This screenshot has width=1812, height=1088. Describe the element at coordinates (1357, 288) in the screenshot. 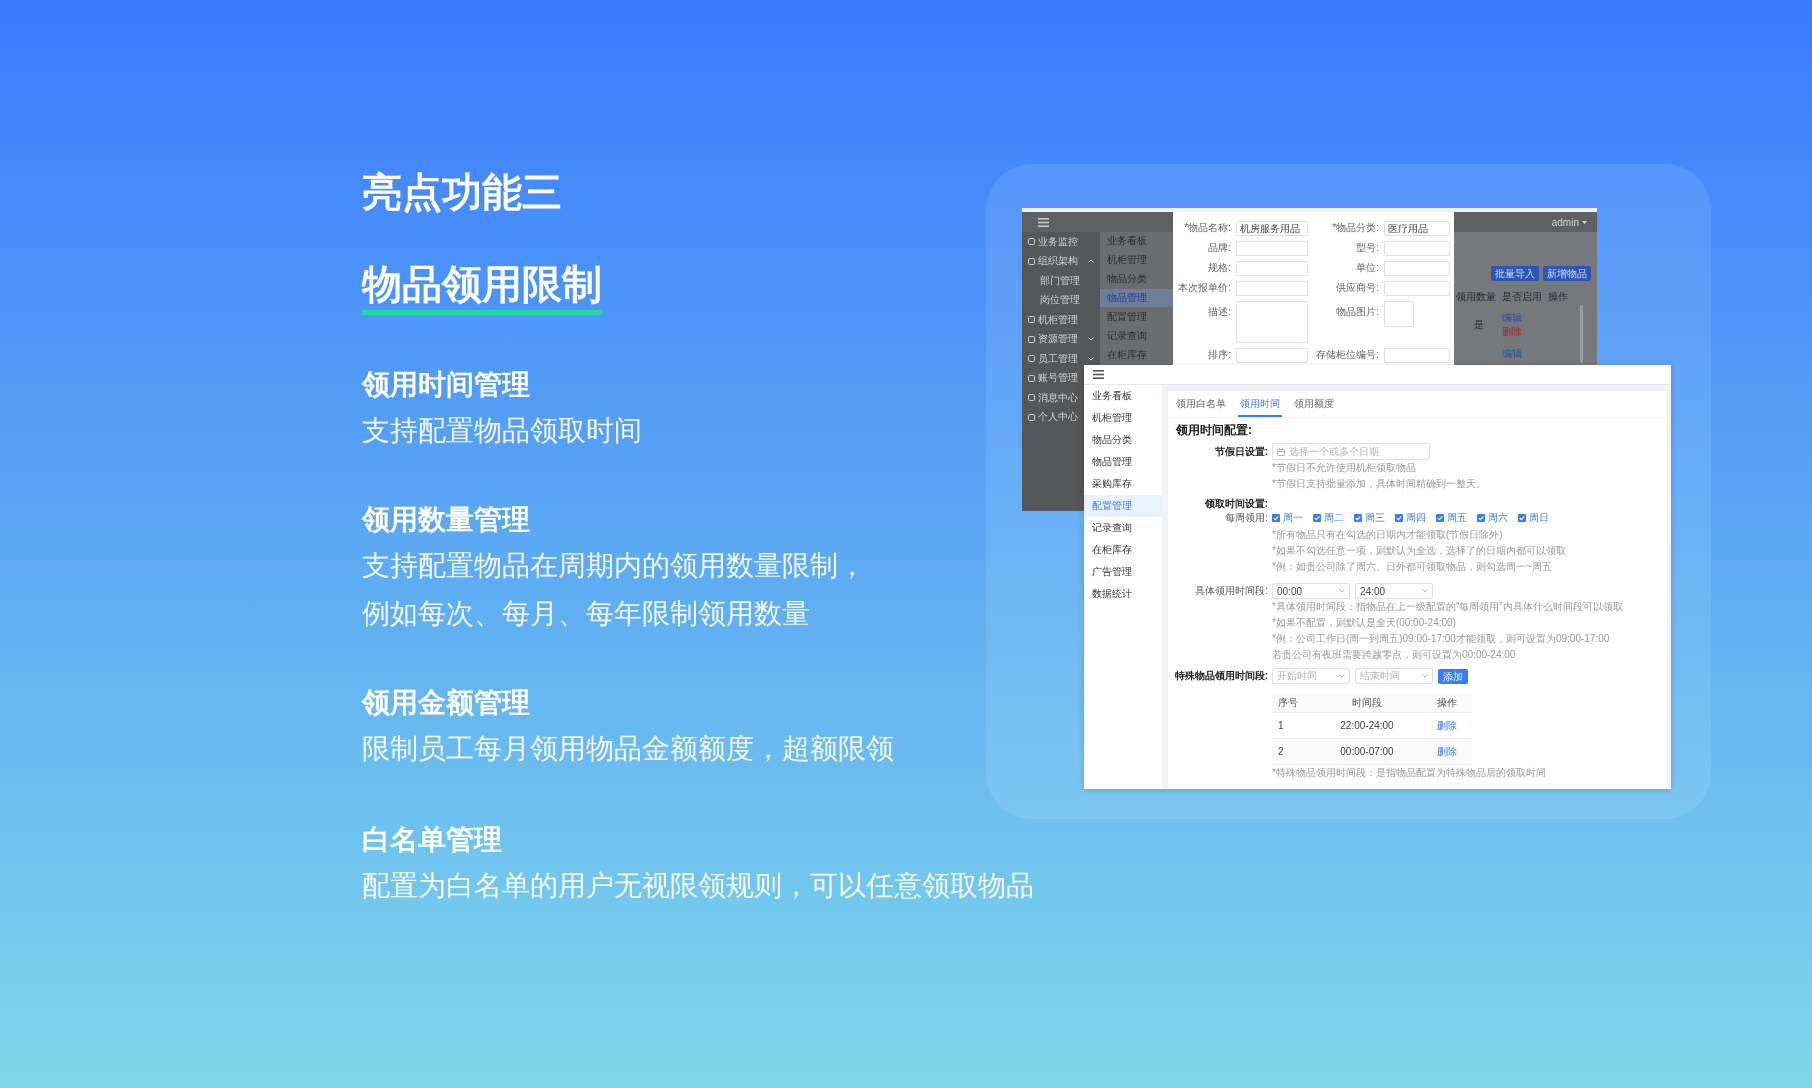

I see `field-label: 供应商号:` at that location.